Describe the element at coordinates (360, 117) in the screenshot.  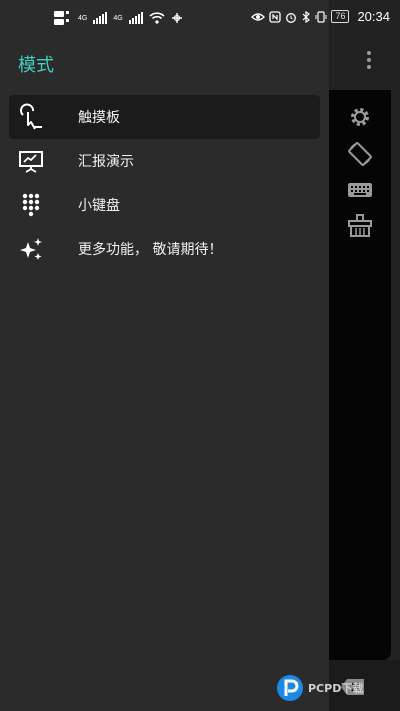
I see `settings-icon` at that location.